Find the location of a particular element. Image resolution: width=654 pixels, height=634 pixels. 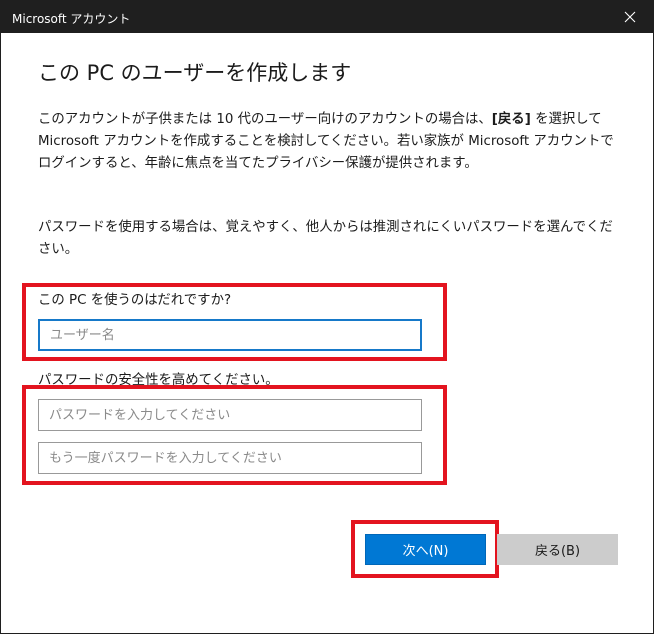

page-title: この PC のユーザーを作成します is located at coordinates (195, 73).